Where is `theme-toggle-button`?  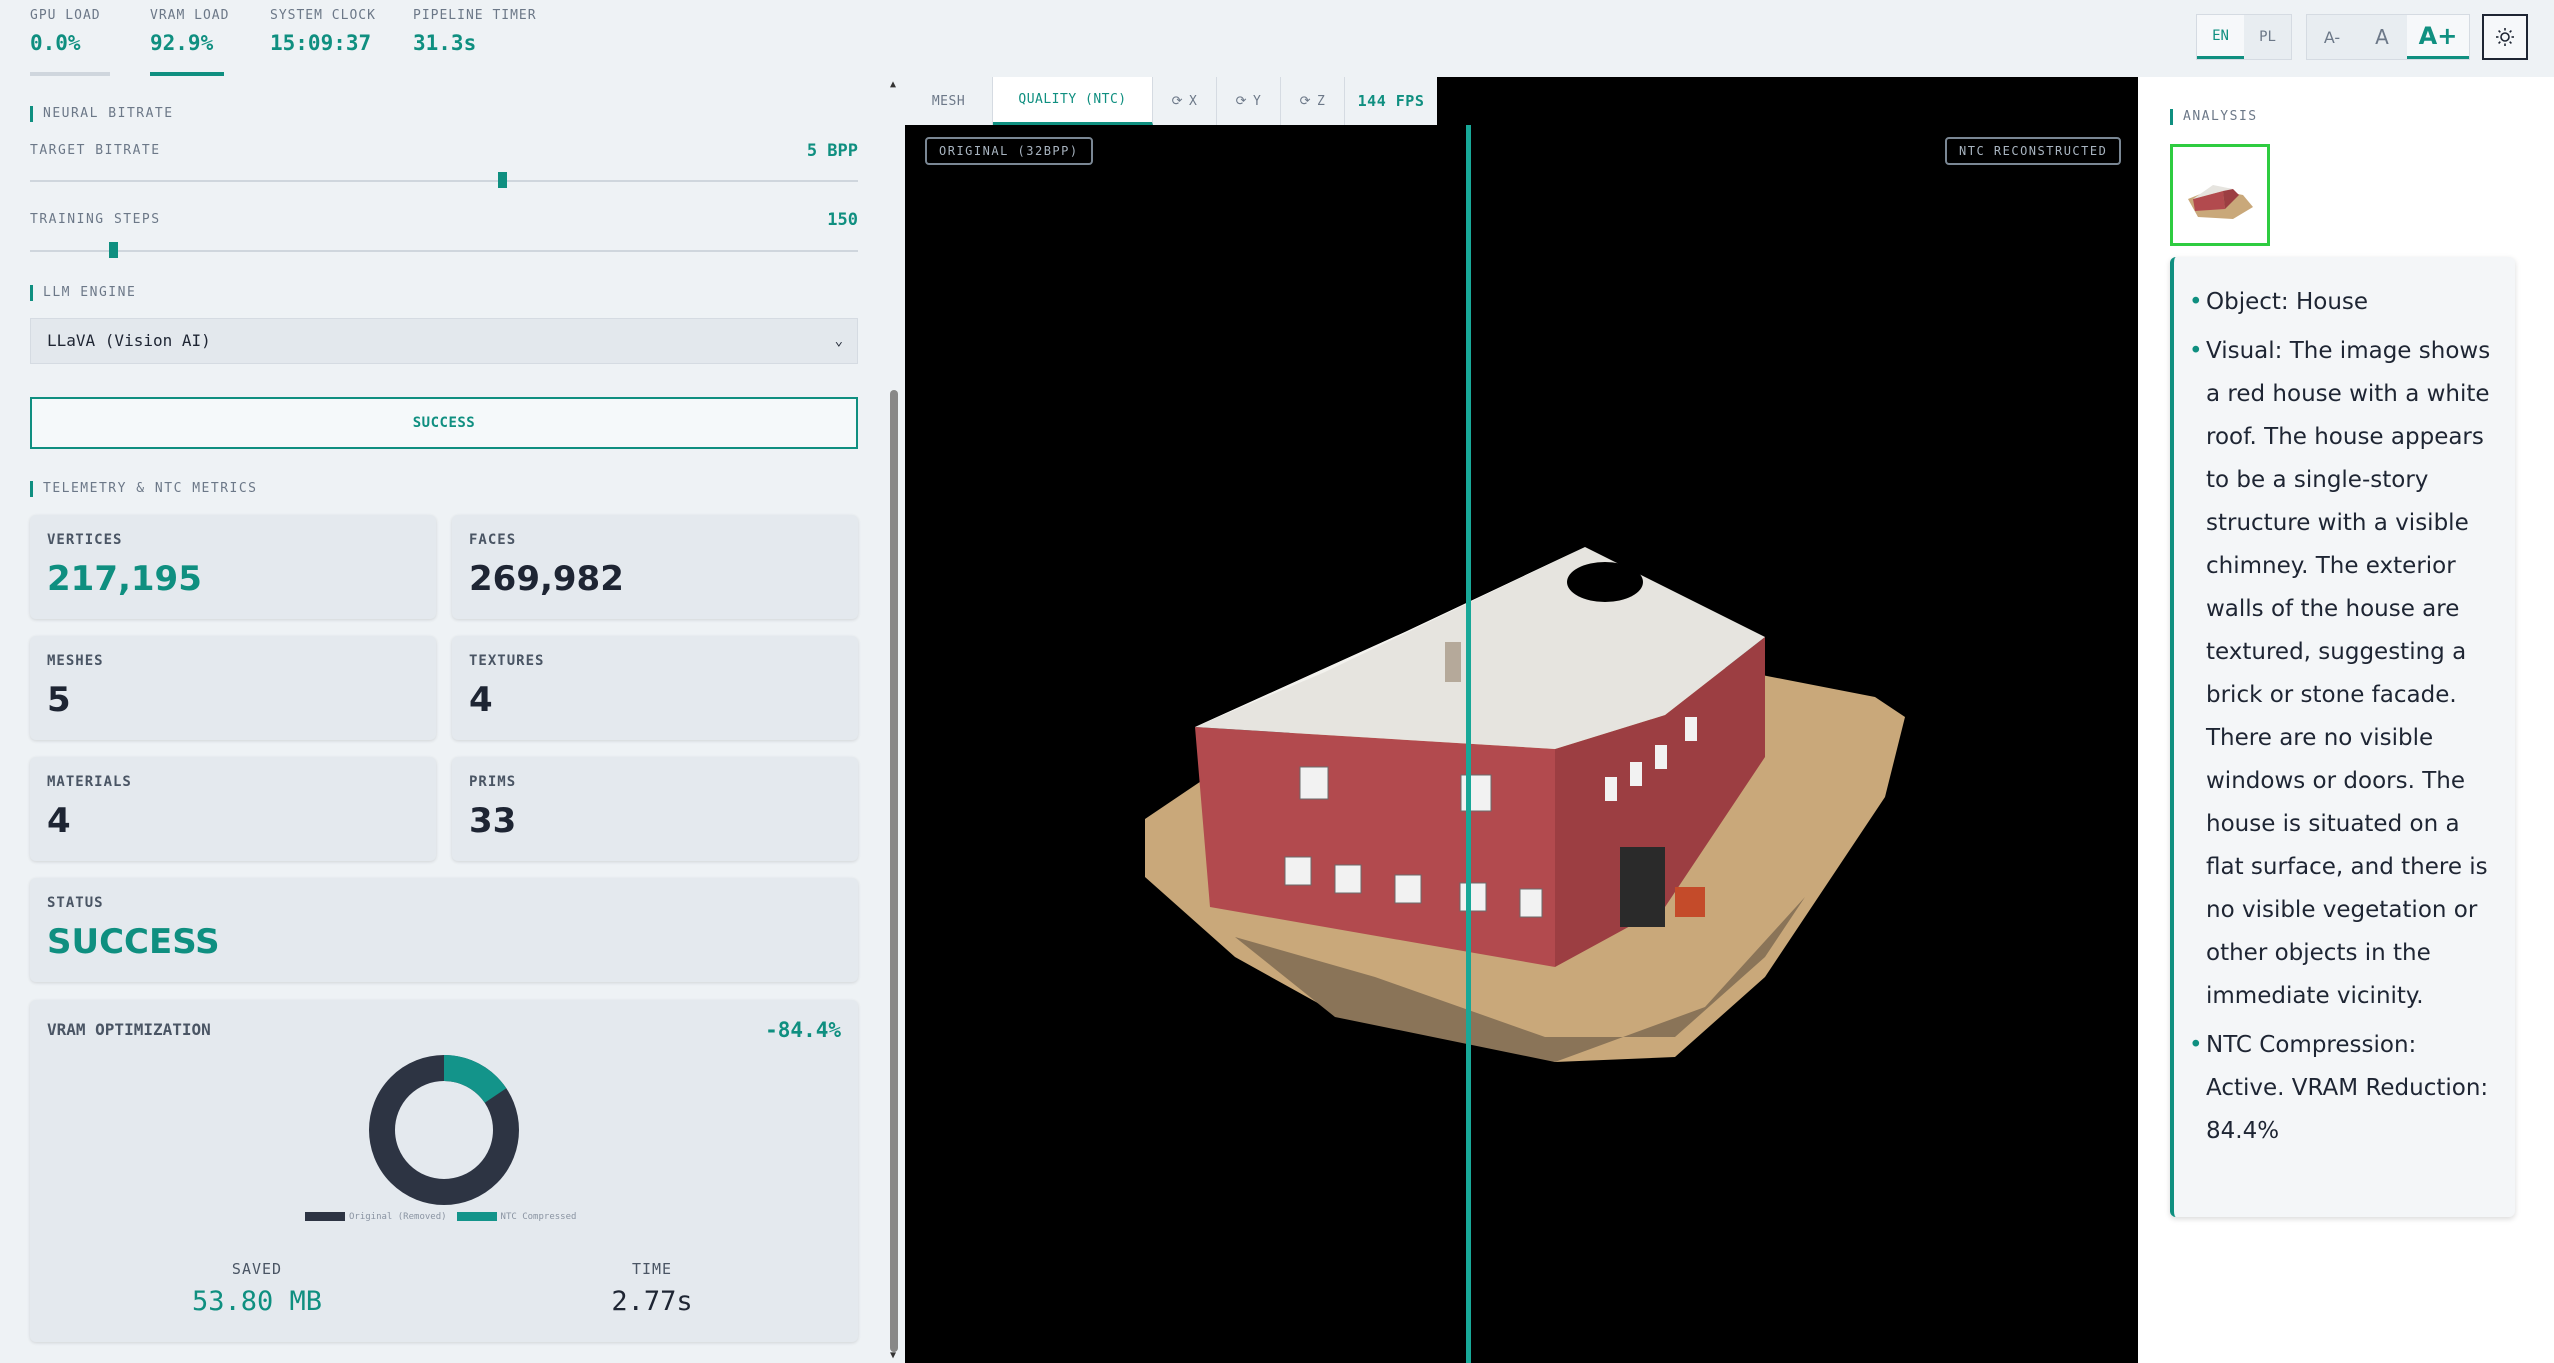 theme-toggle-button is located at coordinates (2505, 37).